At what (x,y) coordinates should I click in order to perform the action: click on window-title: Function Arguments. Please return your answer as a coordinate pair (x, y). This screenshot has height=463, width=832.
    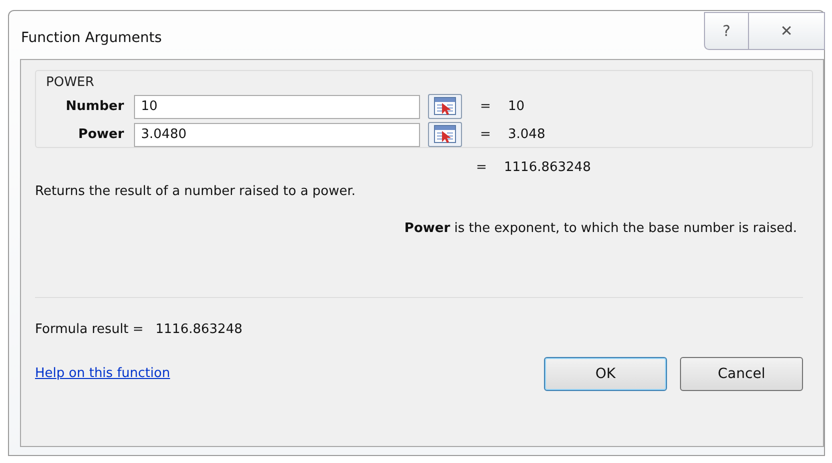
    Looking at the image, I should click on (91, 38).